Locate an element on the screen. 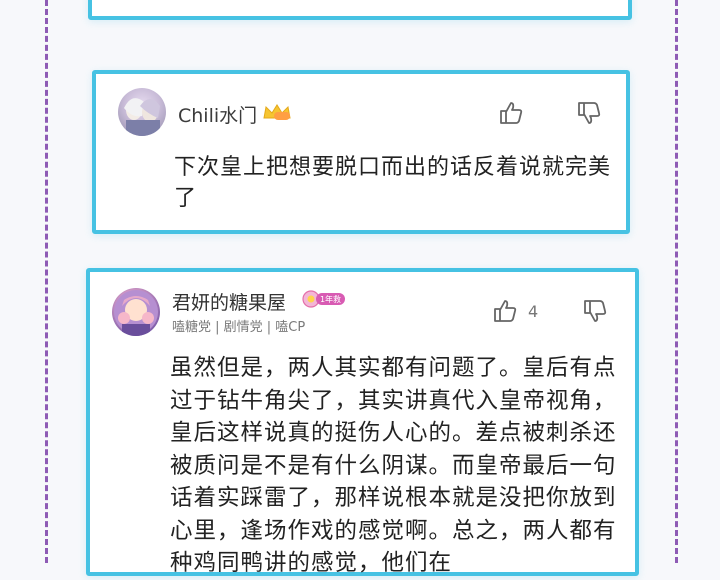 The height and width of the screenshot is (580, 720). like-count: 4 is located at coordinates (533, 311).